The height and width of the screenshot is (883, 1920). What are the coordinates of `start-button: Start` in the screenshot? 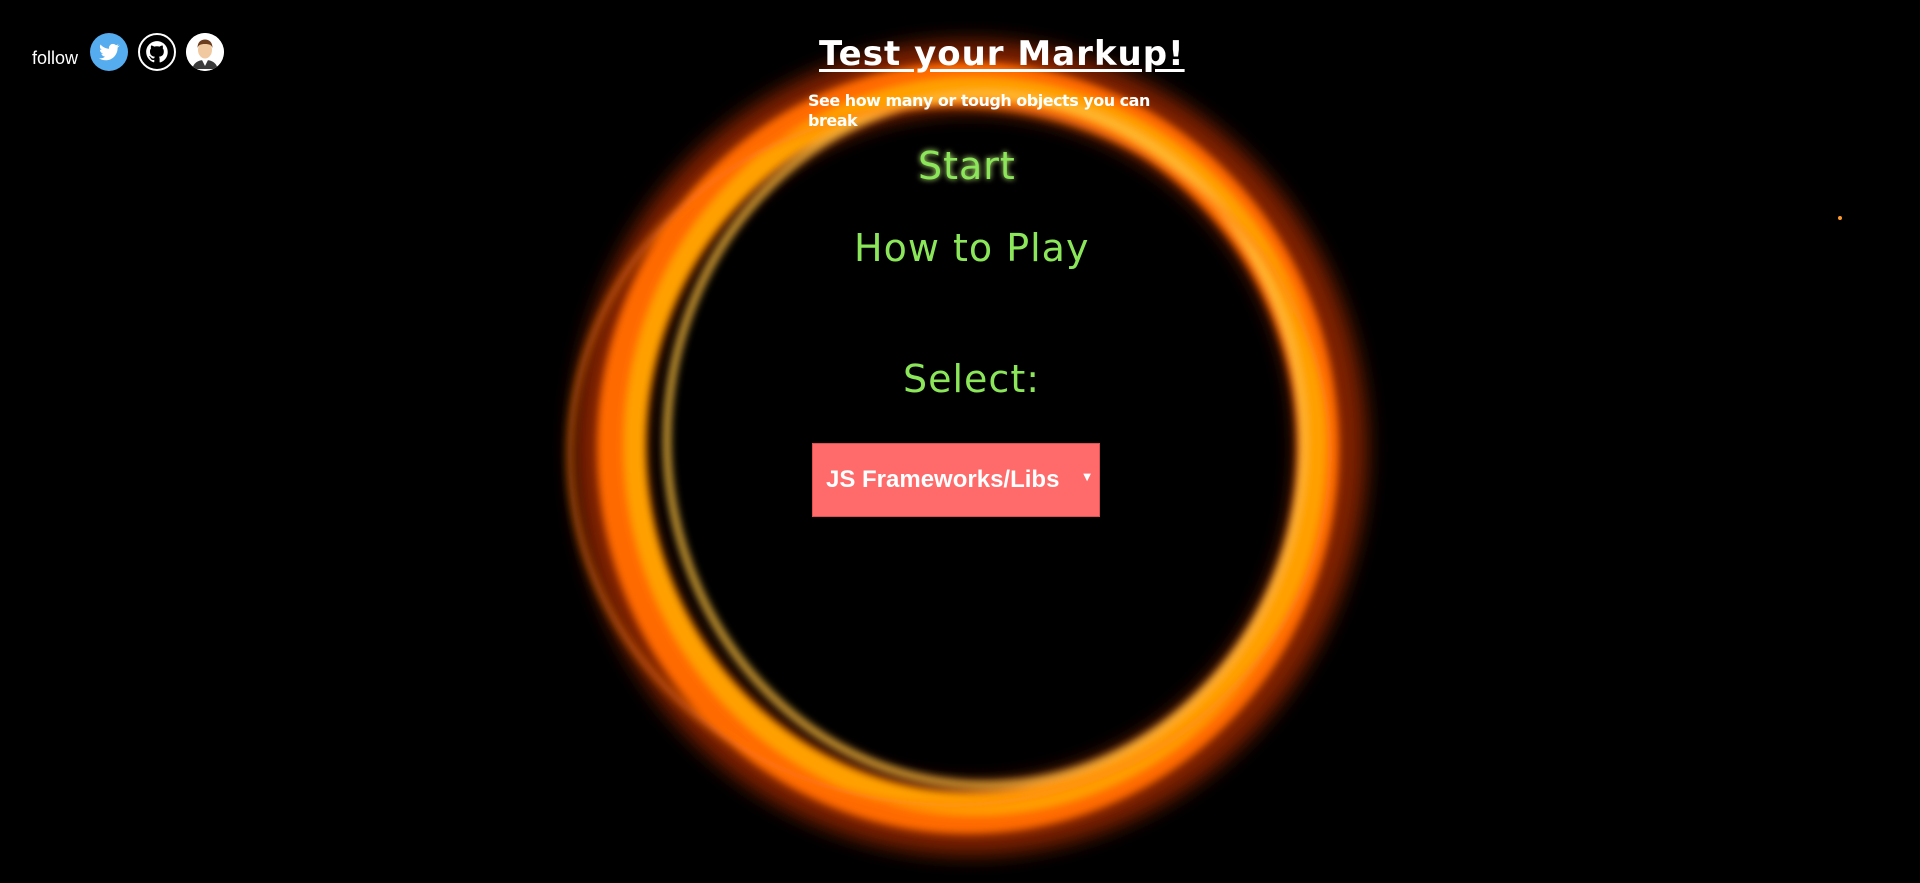 It's located at (967, 166).